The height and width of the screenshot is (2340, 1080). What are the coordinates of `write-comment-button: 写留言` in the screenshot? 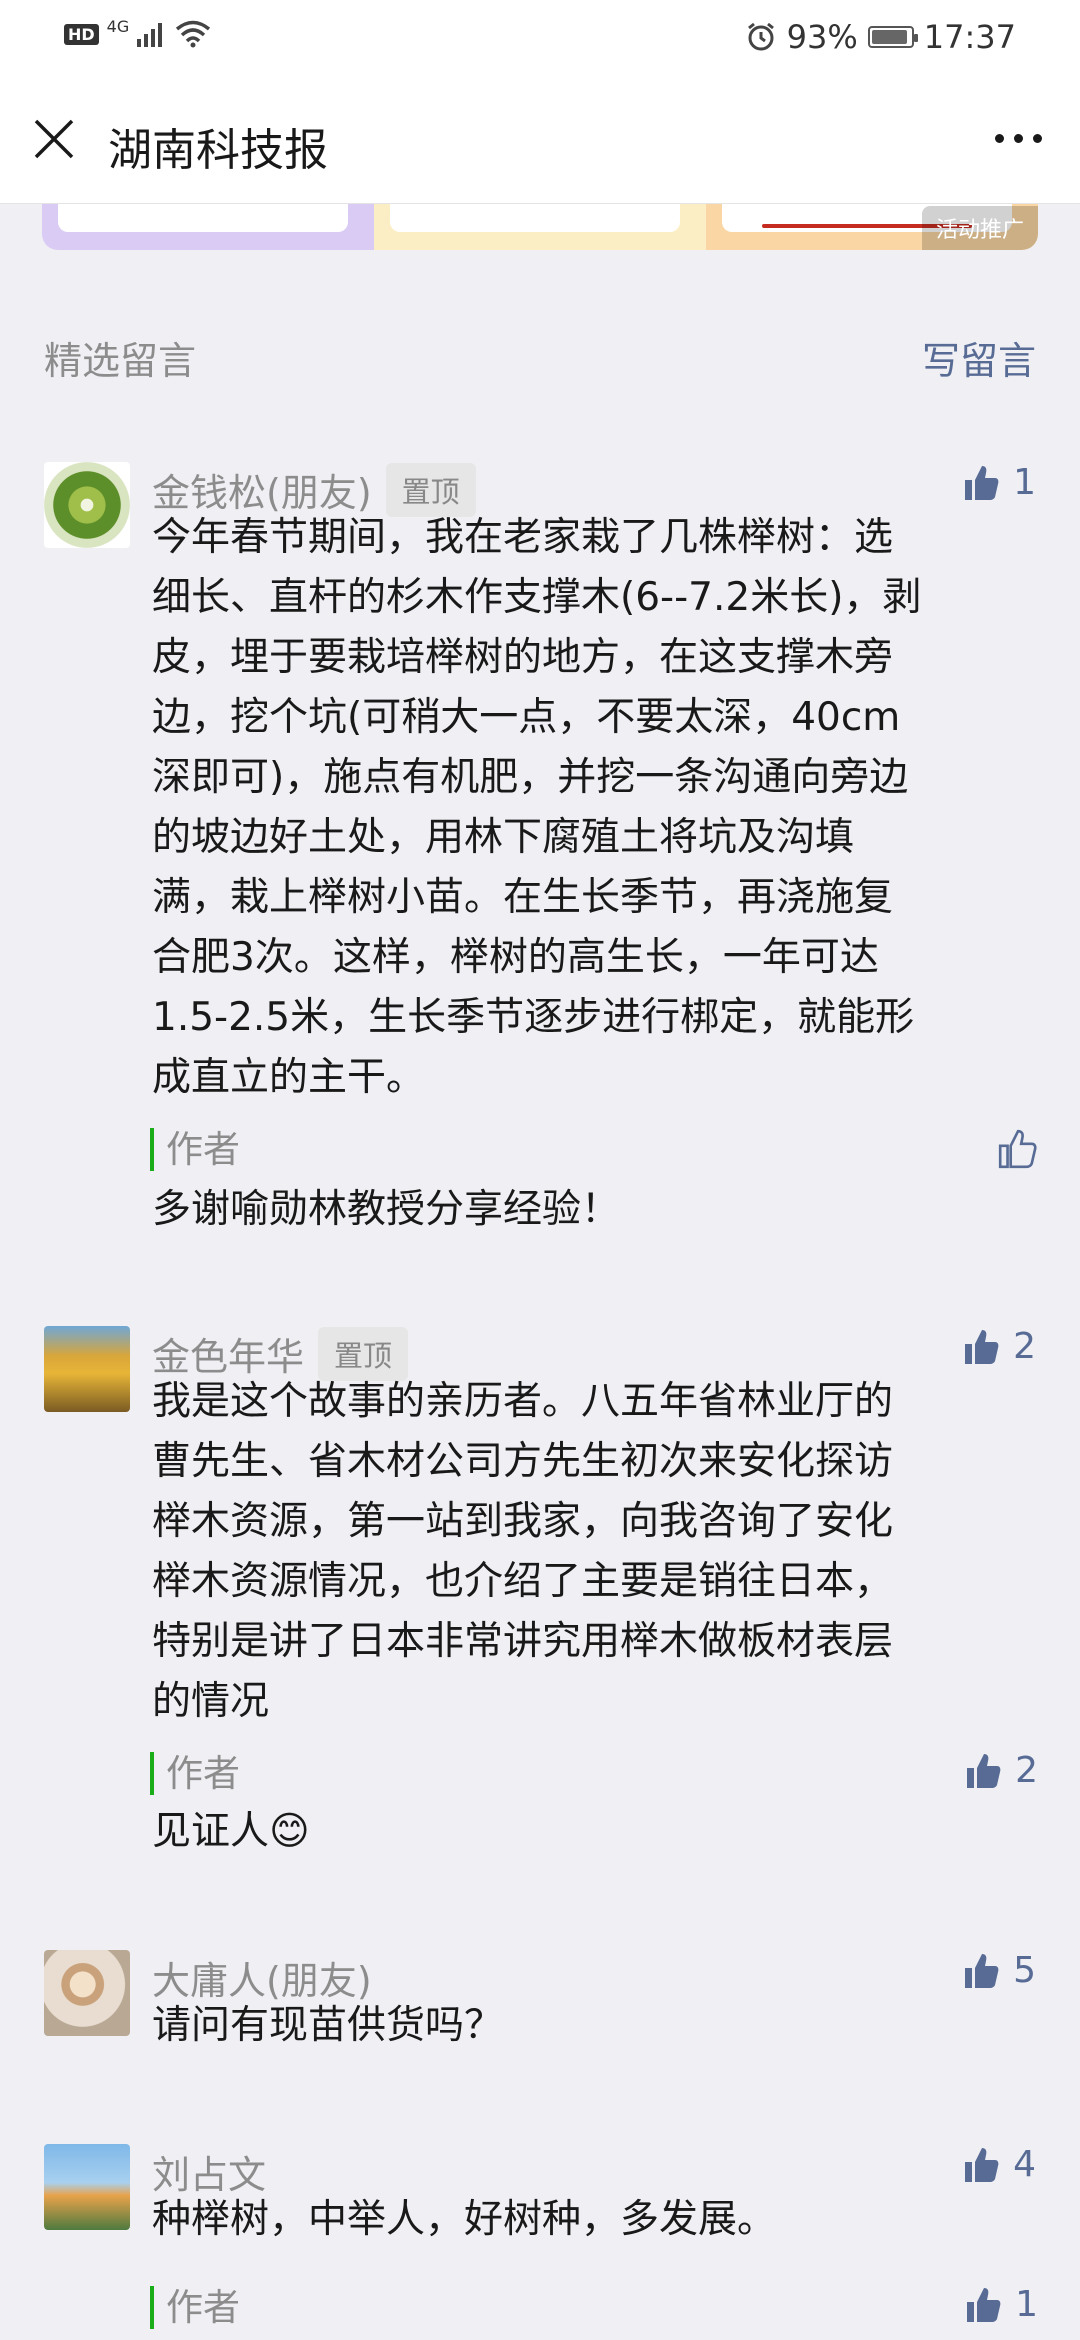 It's located at (979, 357).